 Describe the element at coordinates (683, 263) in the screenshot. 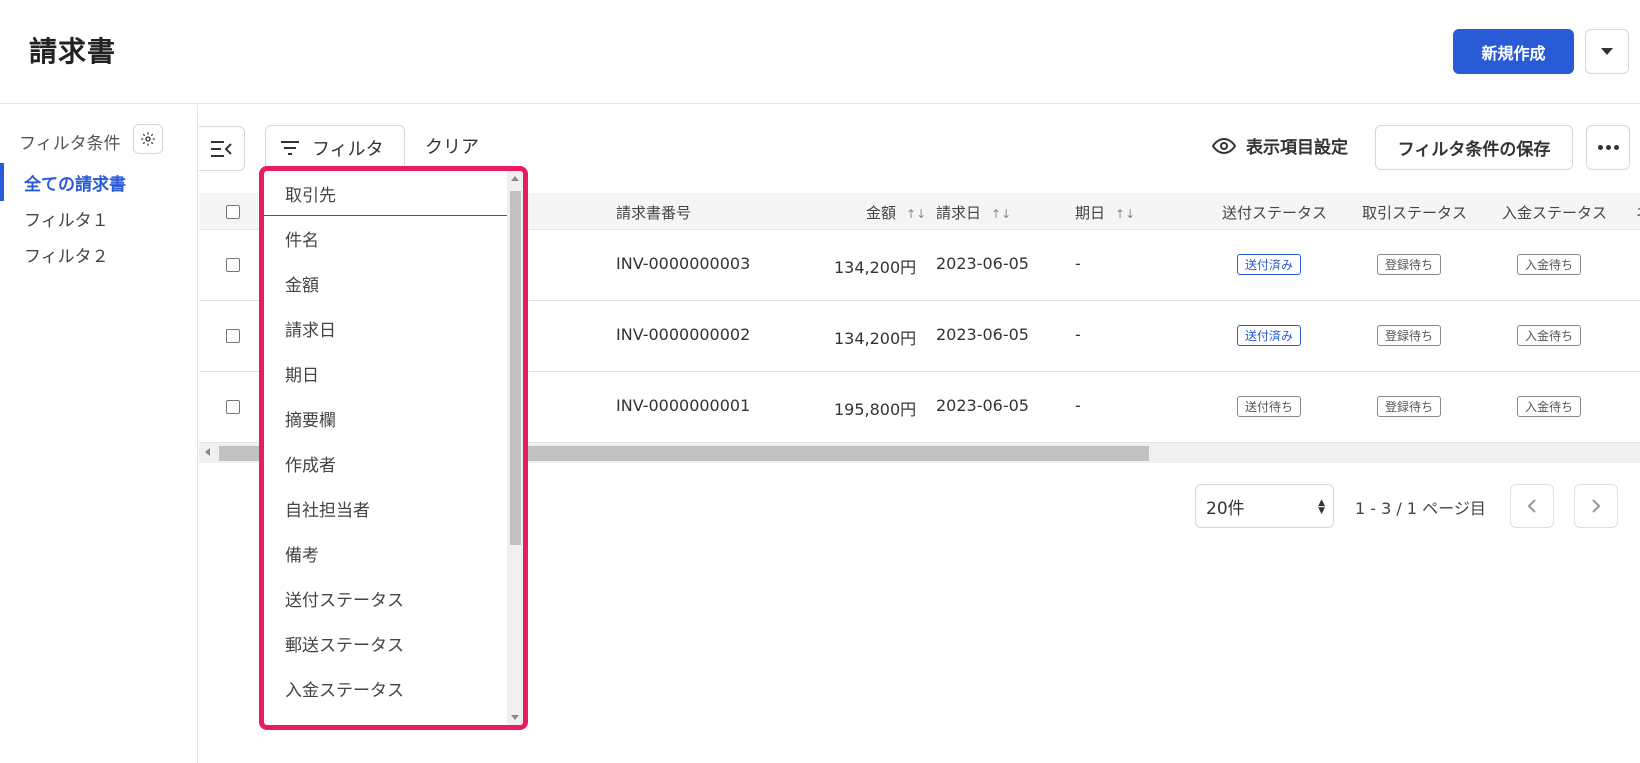

I see `invoice-number: INV-0000000003` at that location.